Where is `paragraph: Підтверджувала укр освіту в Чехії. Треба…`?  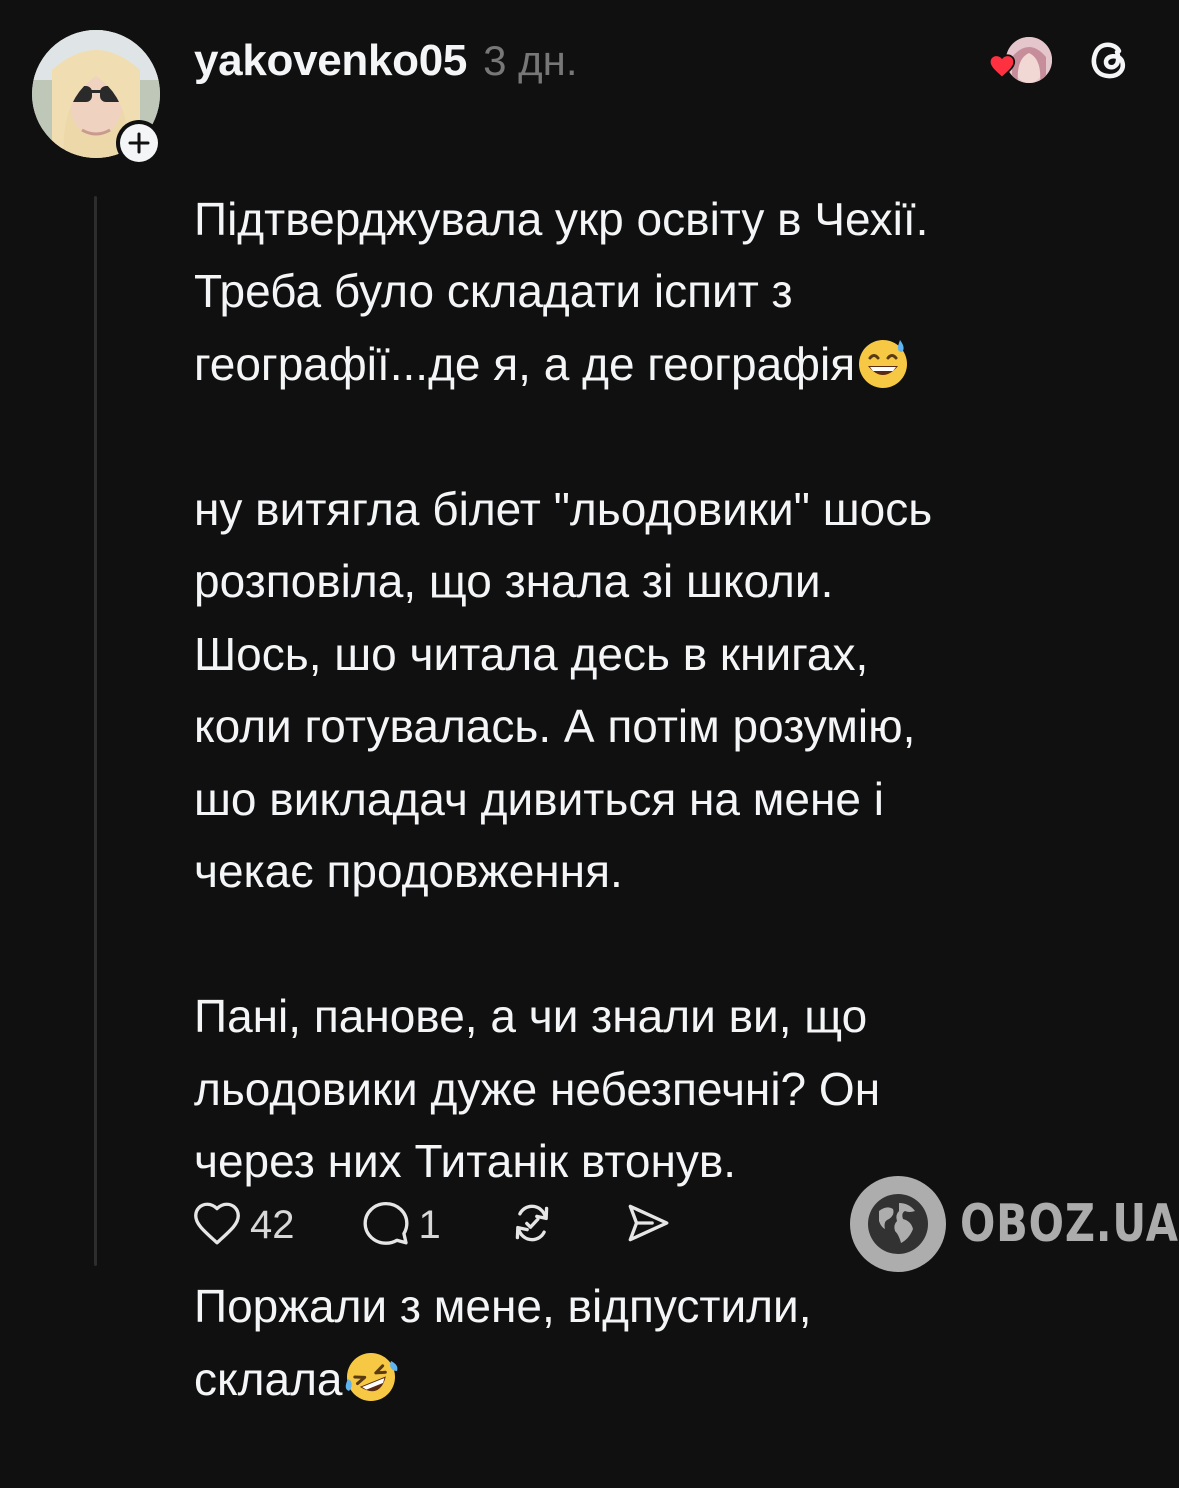
paragraph: Підтверджувала укр освіту в Чехії. Треба… is located at coordinates (674, 292).